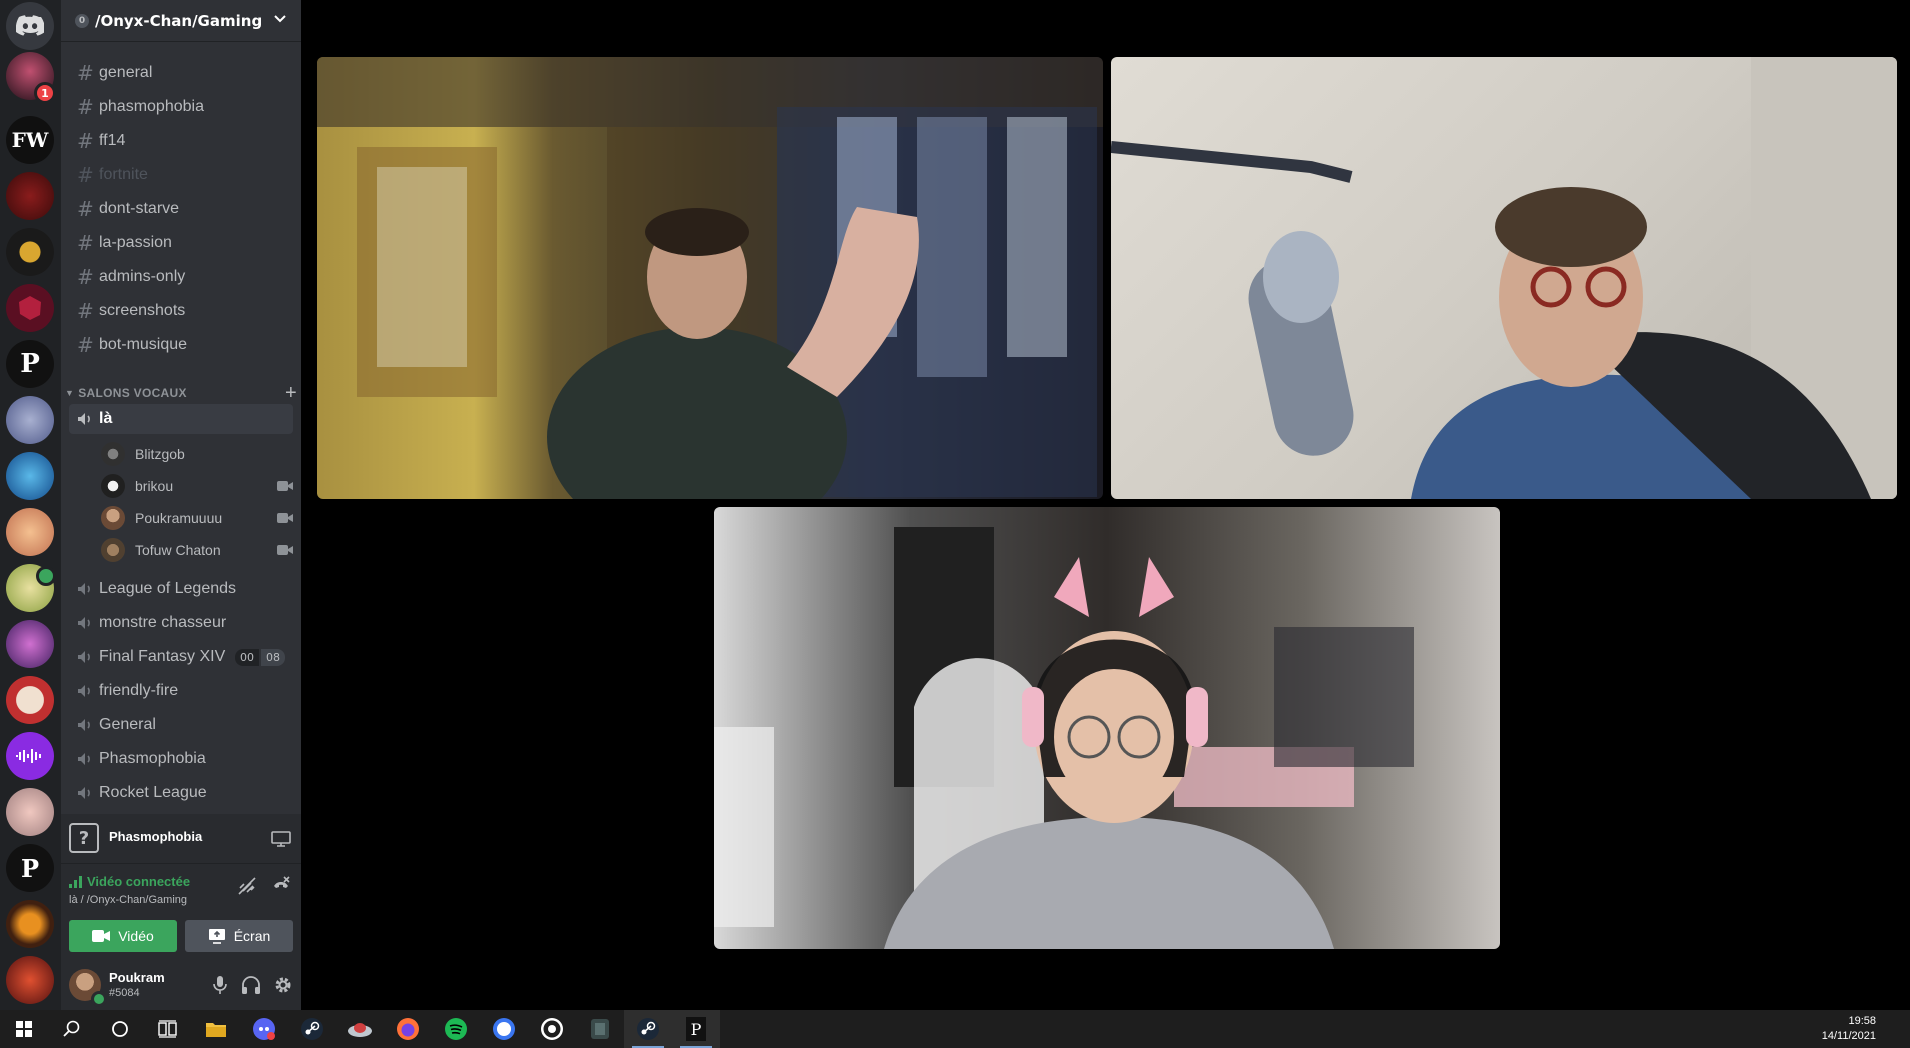 This screenshot has height=1048, width=1910. I want to click on taskbar-discord-ptb, so click(264, 1029).